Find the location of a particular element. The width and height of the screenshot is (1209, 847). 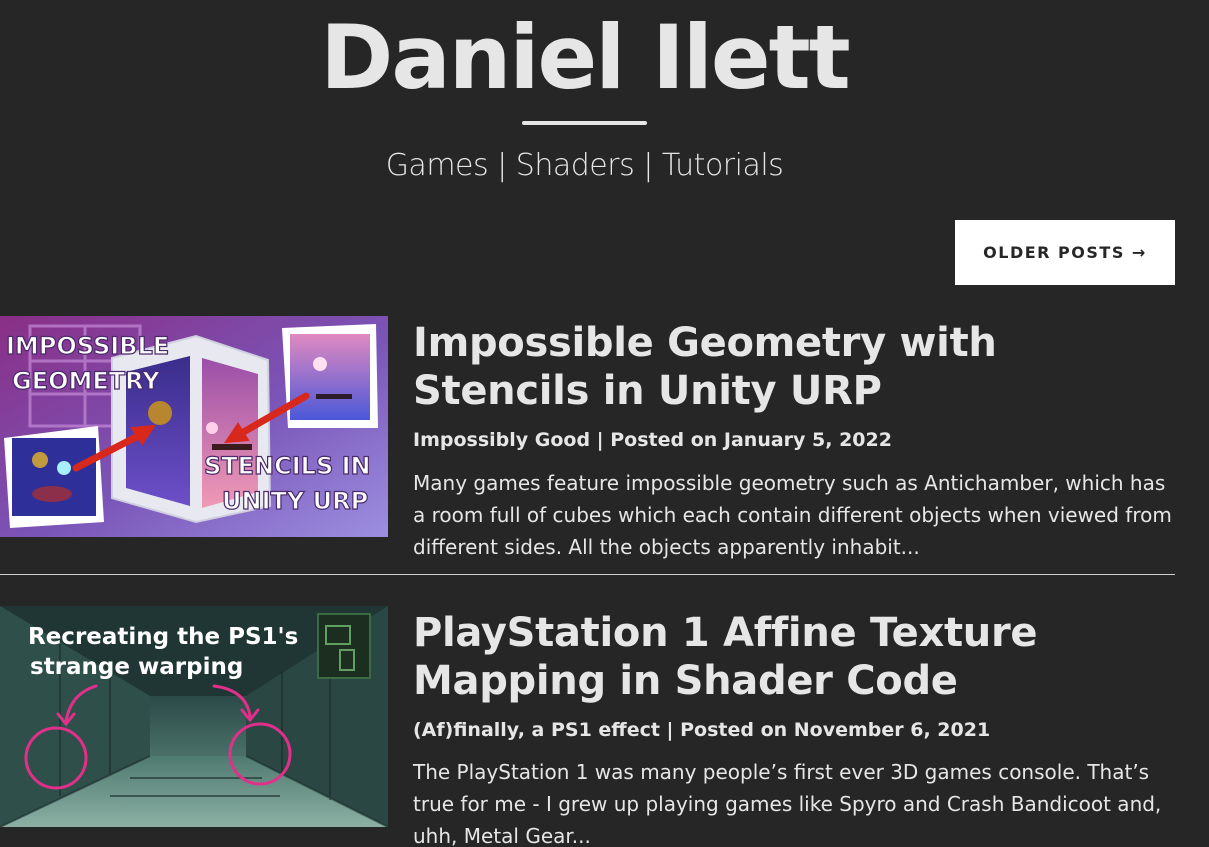

thumbnail-text-stencils-in: STENCILS IN is located at coordinates (287, 466).